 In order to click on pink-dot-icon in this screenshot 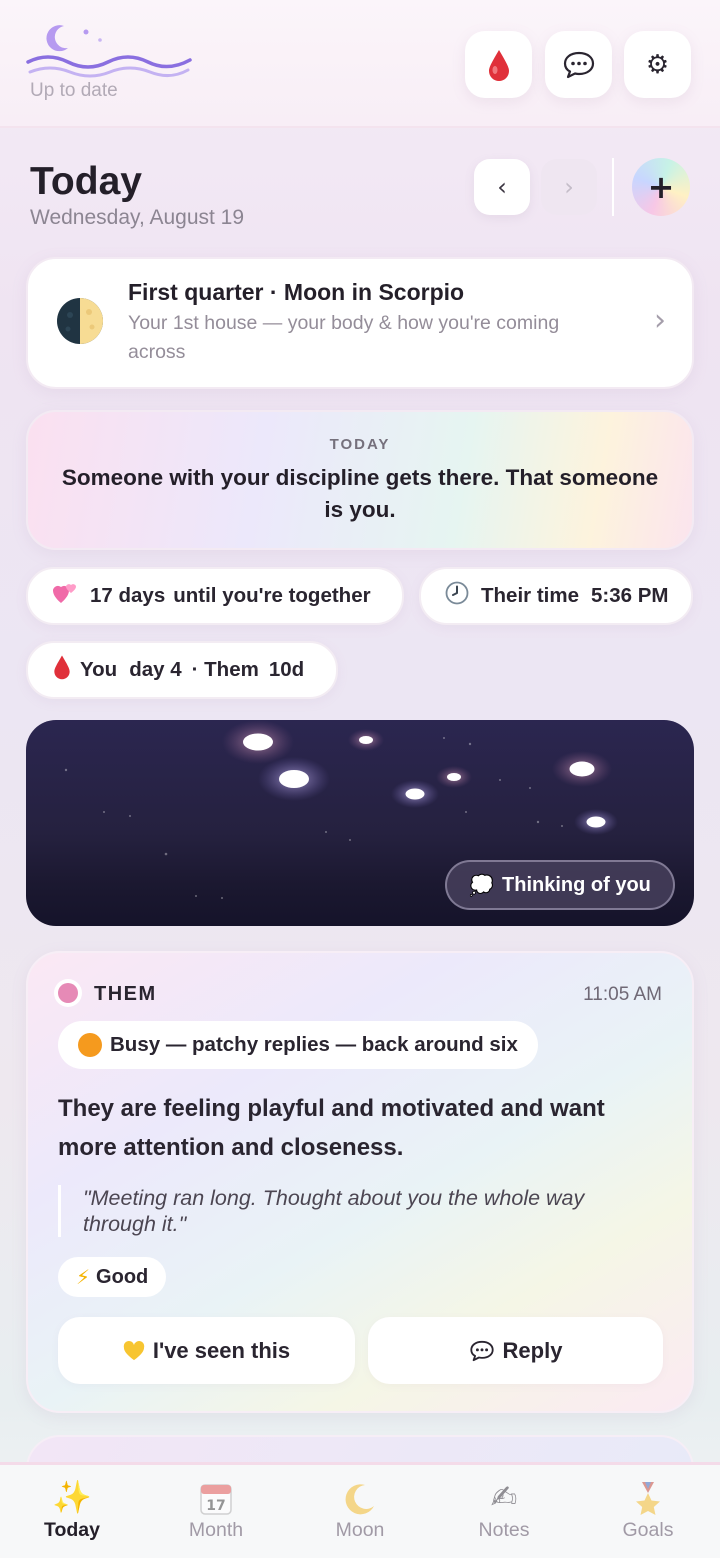, I will do `click(68, 993)`.